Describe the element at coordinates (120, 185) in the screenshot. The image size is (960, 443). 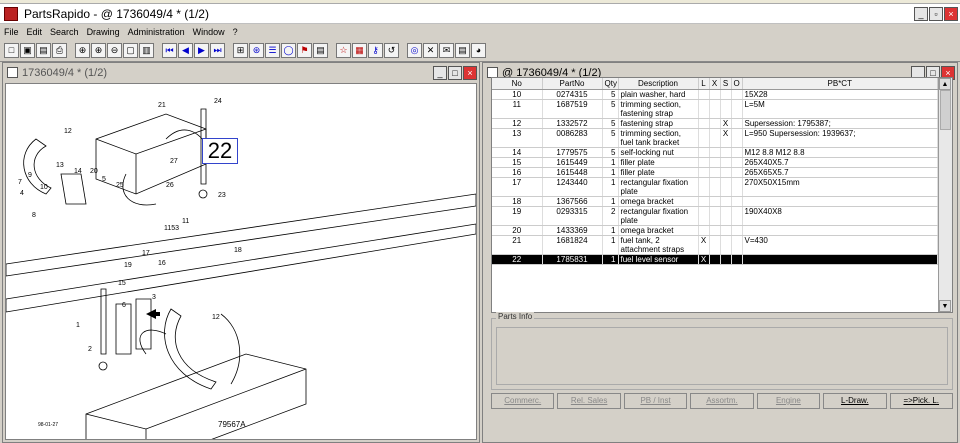
I see `drawing-label: 25` at that location.